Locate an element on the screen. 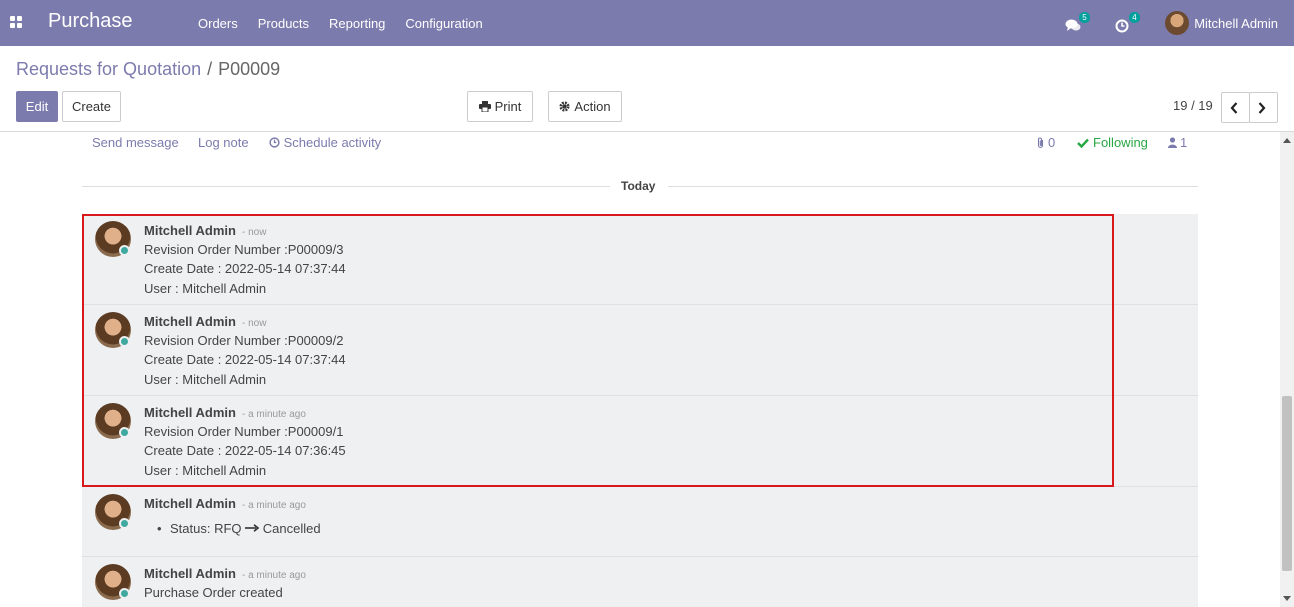 The image size is (1294, 607). pager-previous-button is located at coordinates (1235, 107).